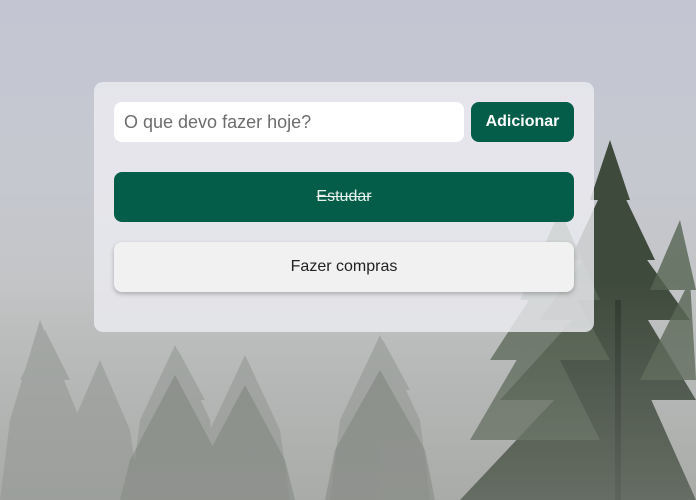  I want to click on task-item-completed: Estudar, so click(344, 197).